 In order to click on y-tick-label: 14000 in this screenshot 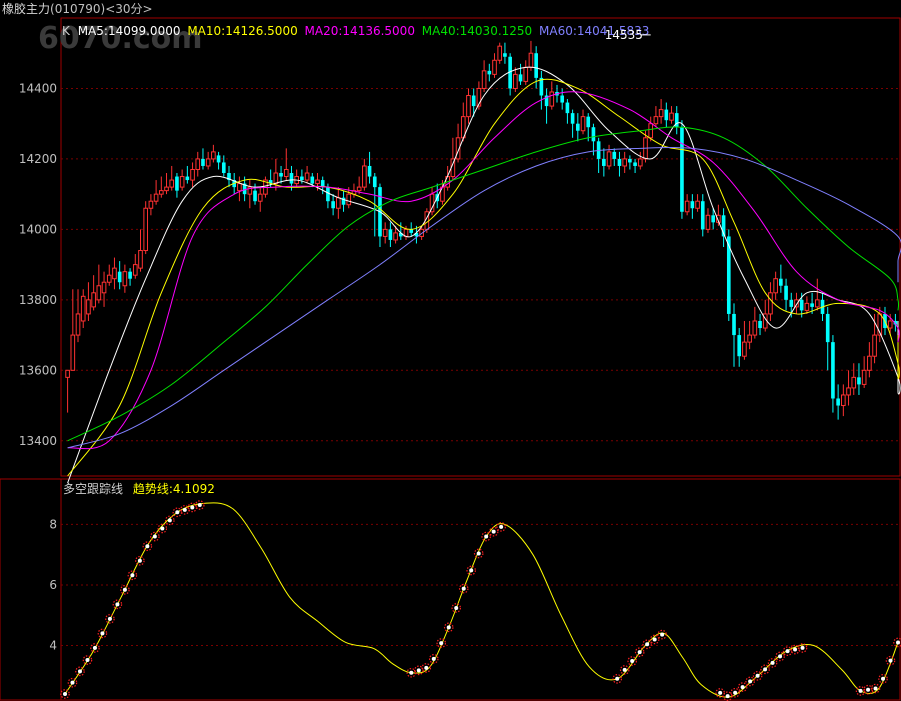, I will do `click(38, 229)`.